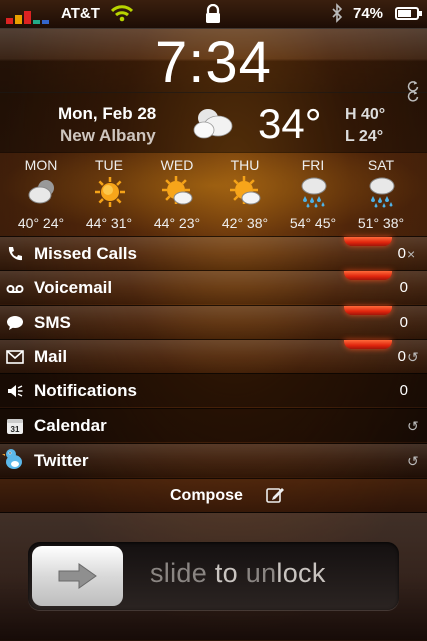 This screenshot has height=641, width=427. Describe the element at coordinates (15, 323) in the screenshot. I see `speech-bubble-icon` at that location.